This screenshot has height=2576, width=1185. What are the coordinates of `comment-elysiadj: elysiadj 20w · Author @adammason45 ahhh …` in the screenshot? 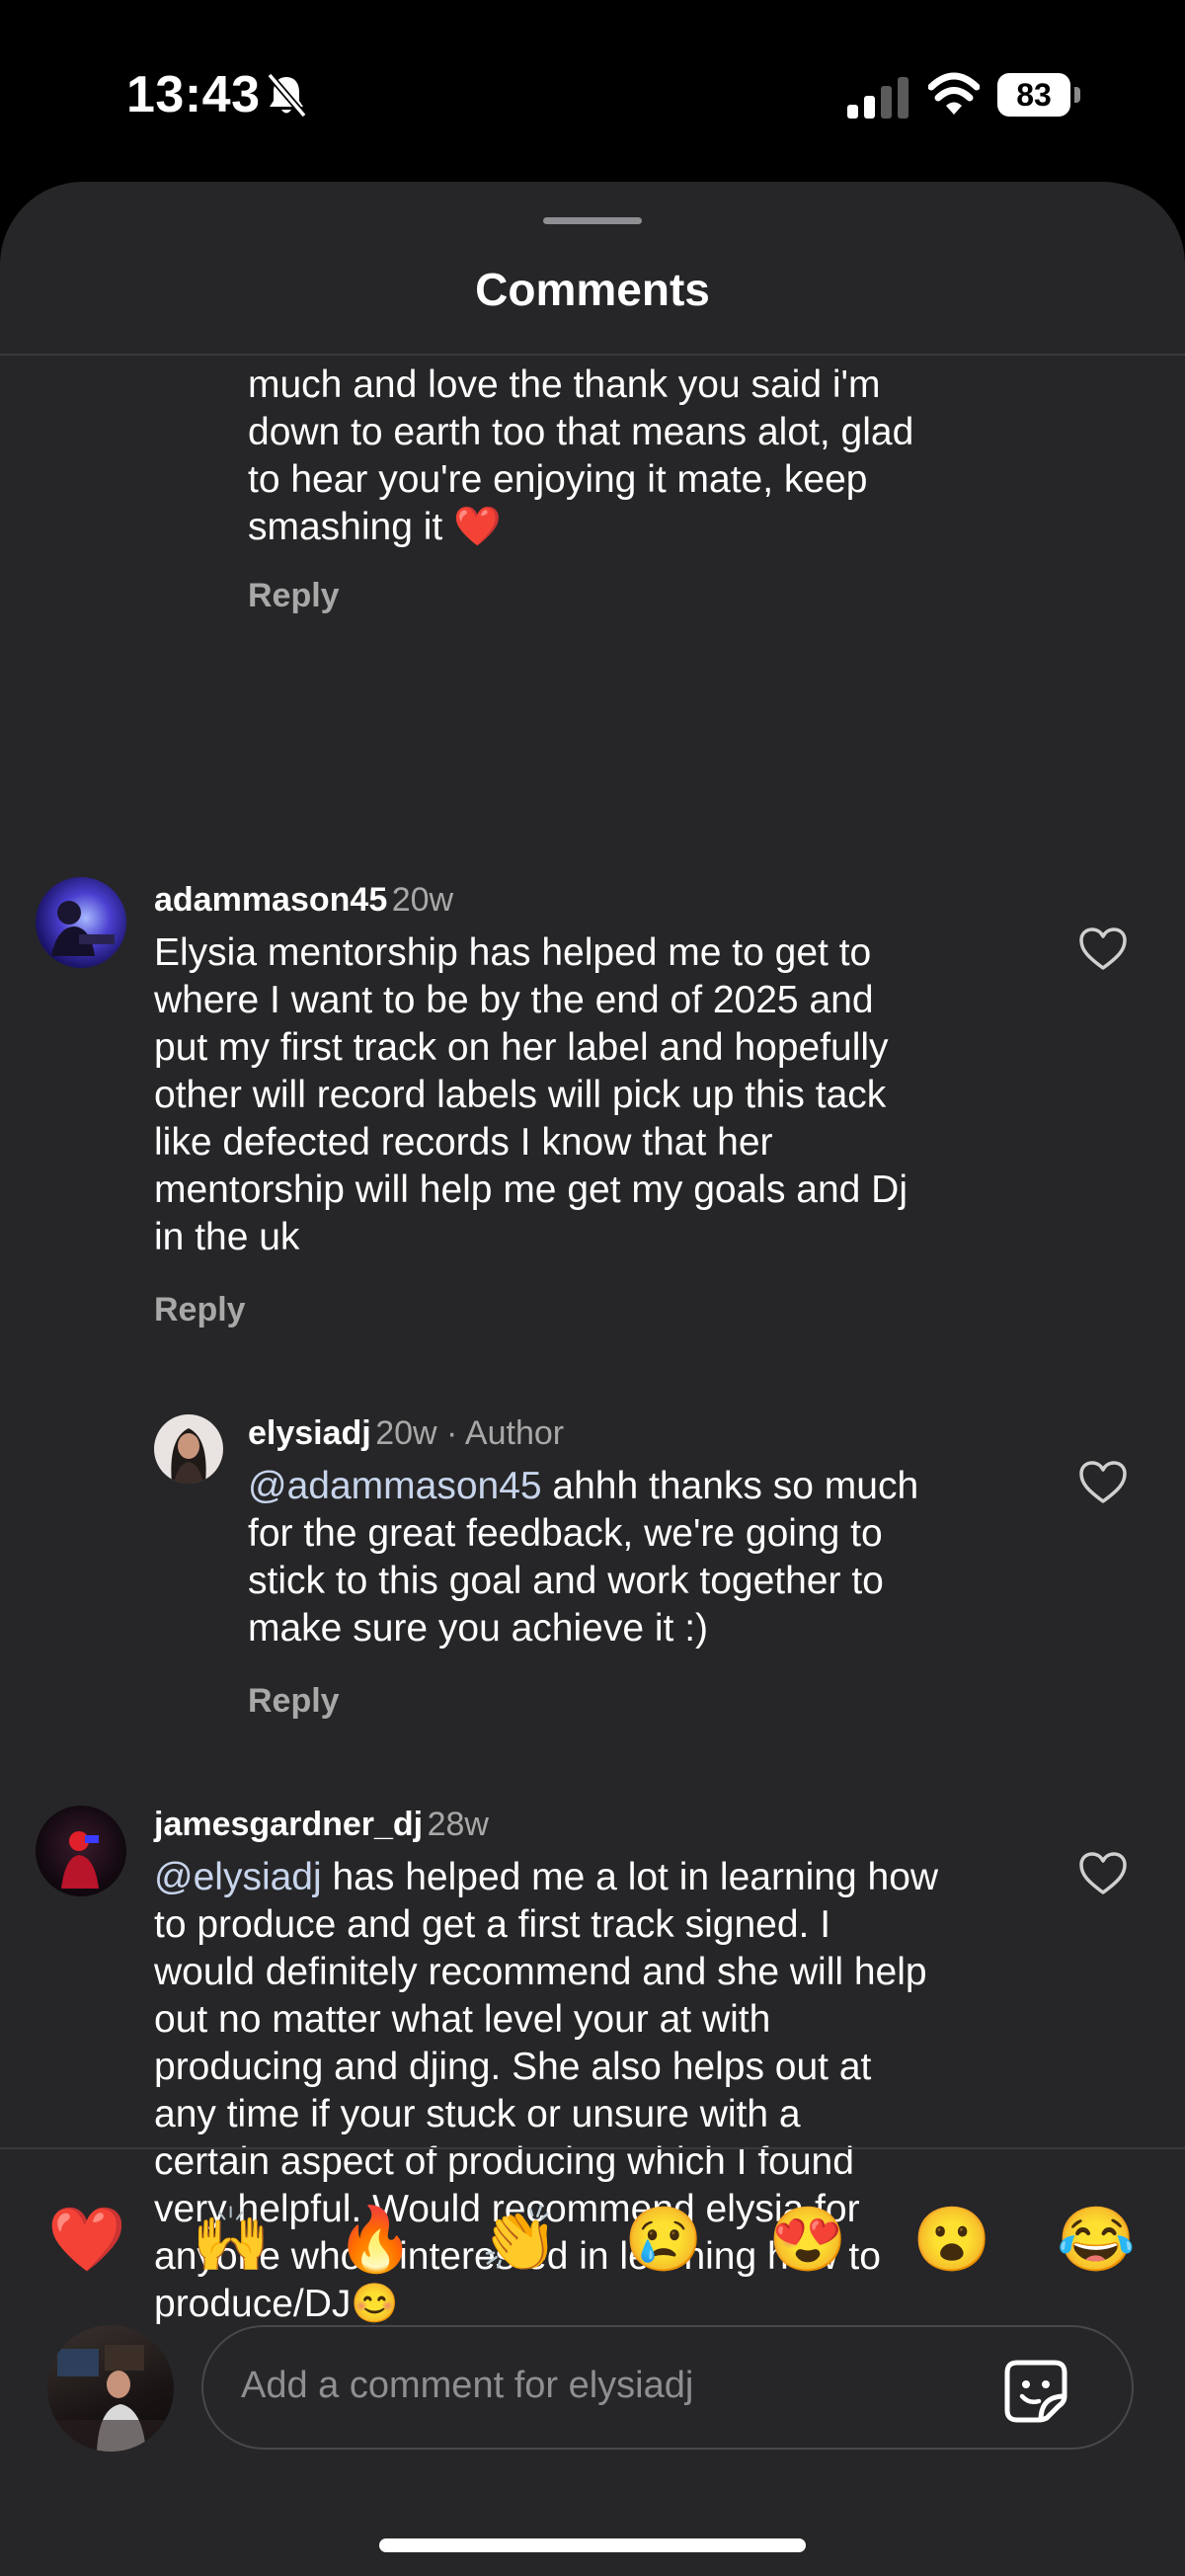 It's located at (633, 1567).